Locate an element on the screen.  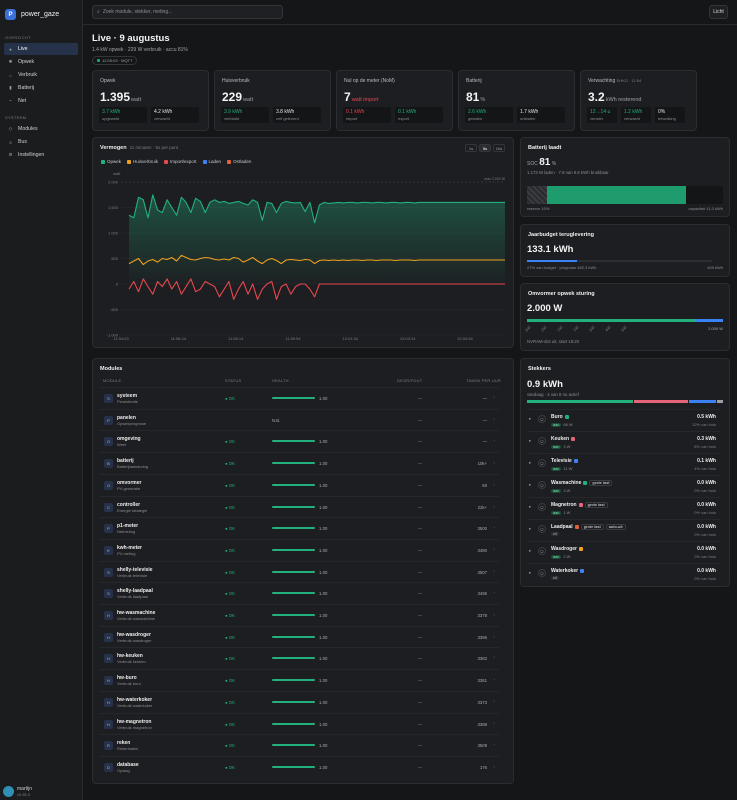
sidebar-item-batterij: ▮ Batterij is located at coordinates (41, 88).